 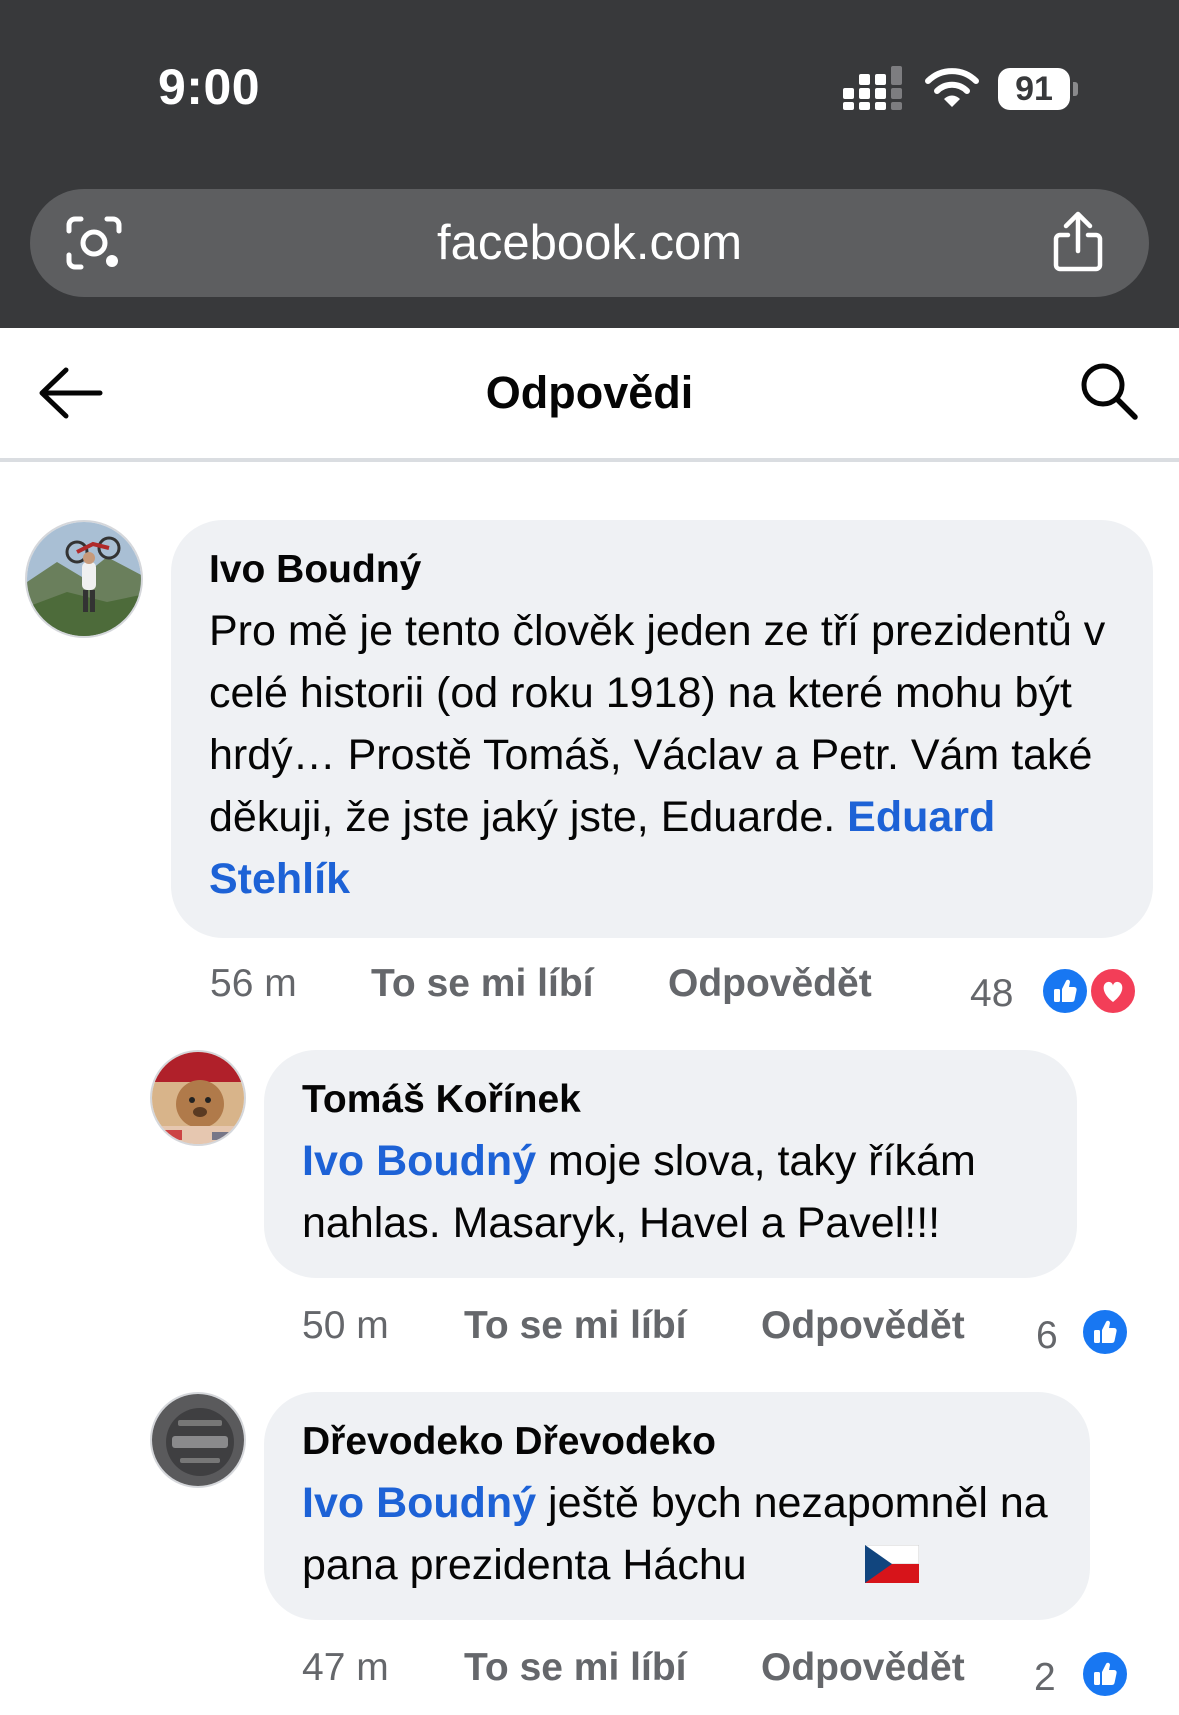 I want to click on back-arrow-icon, so click(x=70, y=393).